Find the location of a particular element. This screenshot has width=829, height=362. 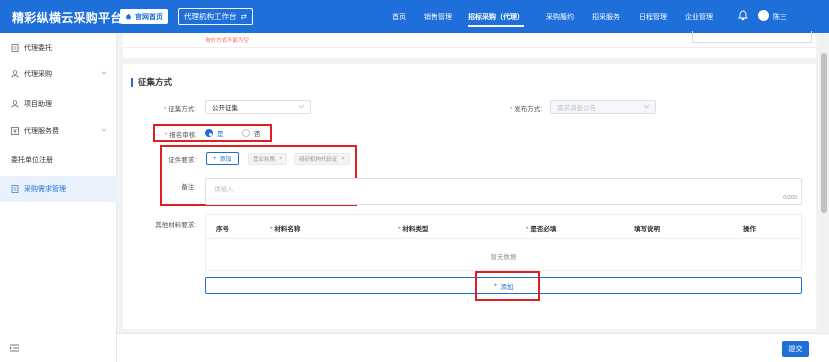

username: 陈三 is located at coordinates (780, 17).